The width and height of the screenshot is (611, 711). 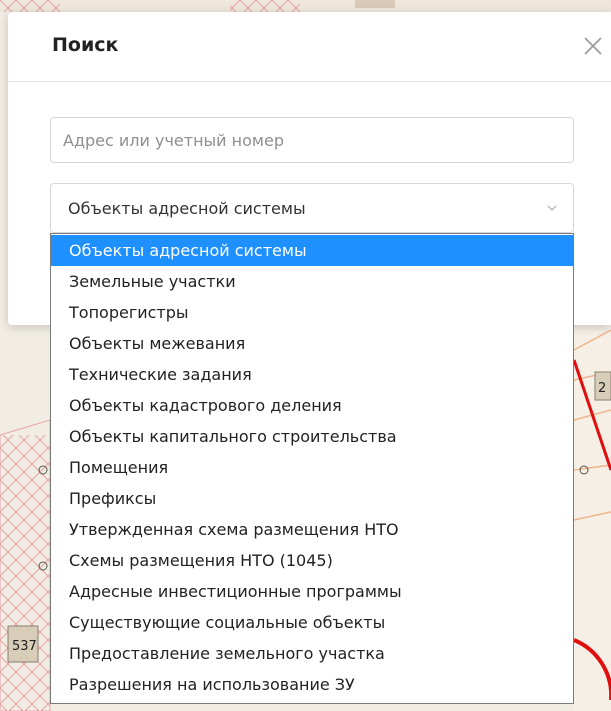 What do you see at coordinates (85, 45) in the screenshot?
I see `dialog-title: Поиск` at bounding box center [85, 45].